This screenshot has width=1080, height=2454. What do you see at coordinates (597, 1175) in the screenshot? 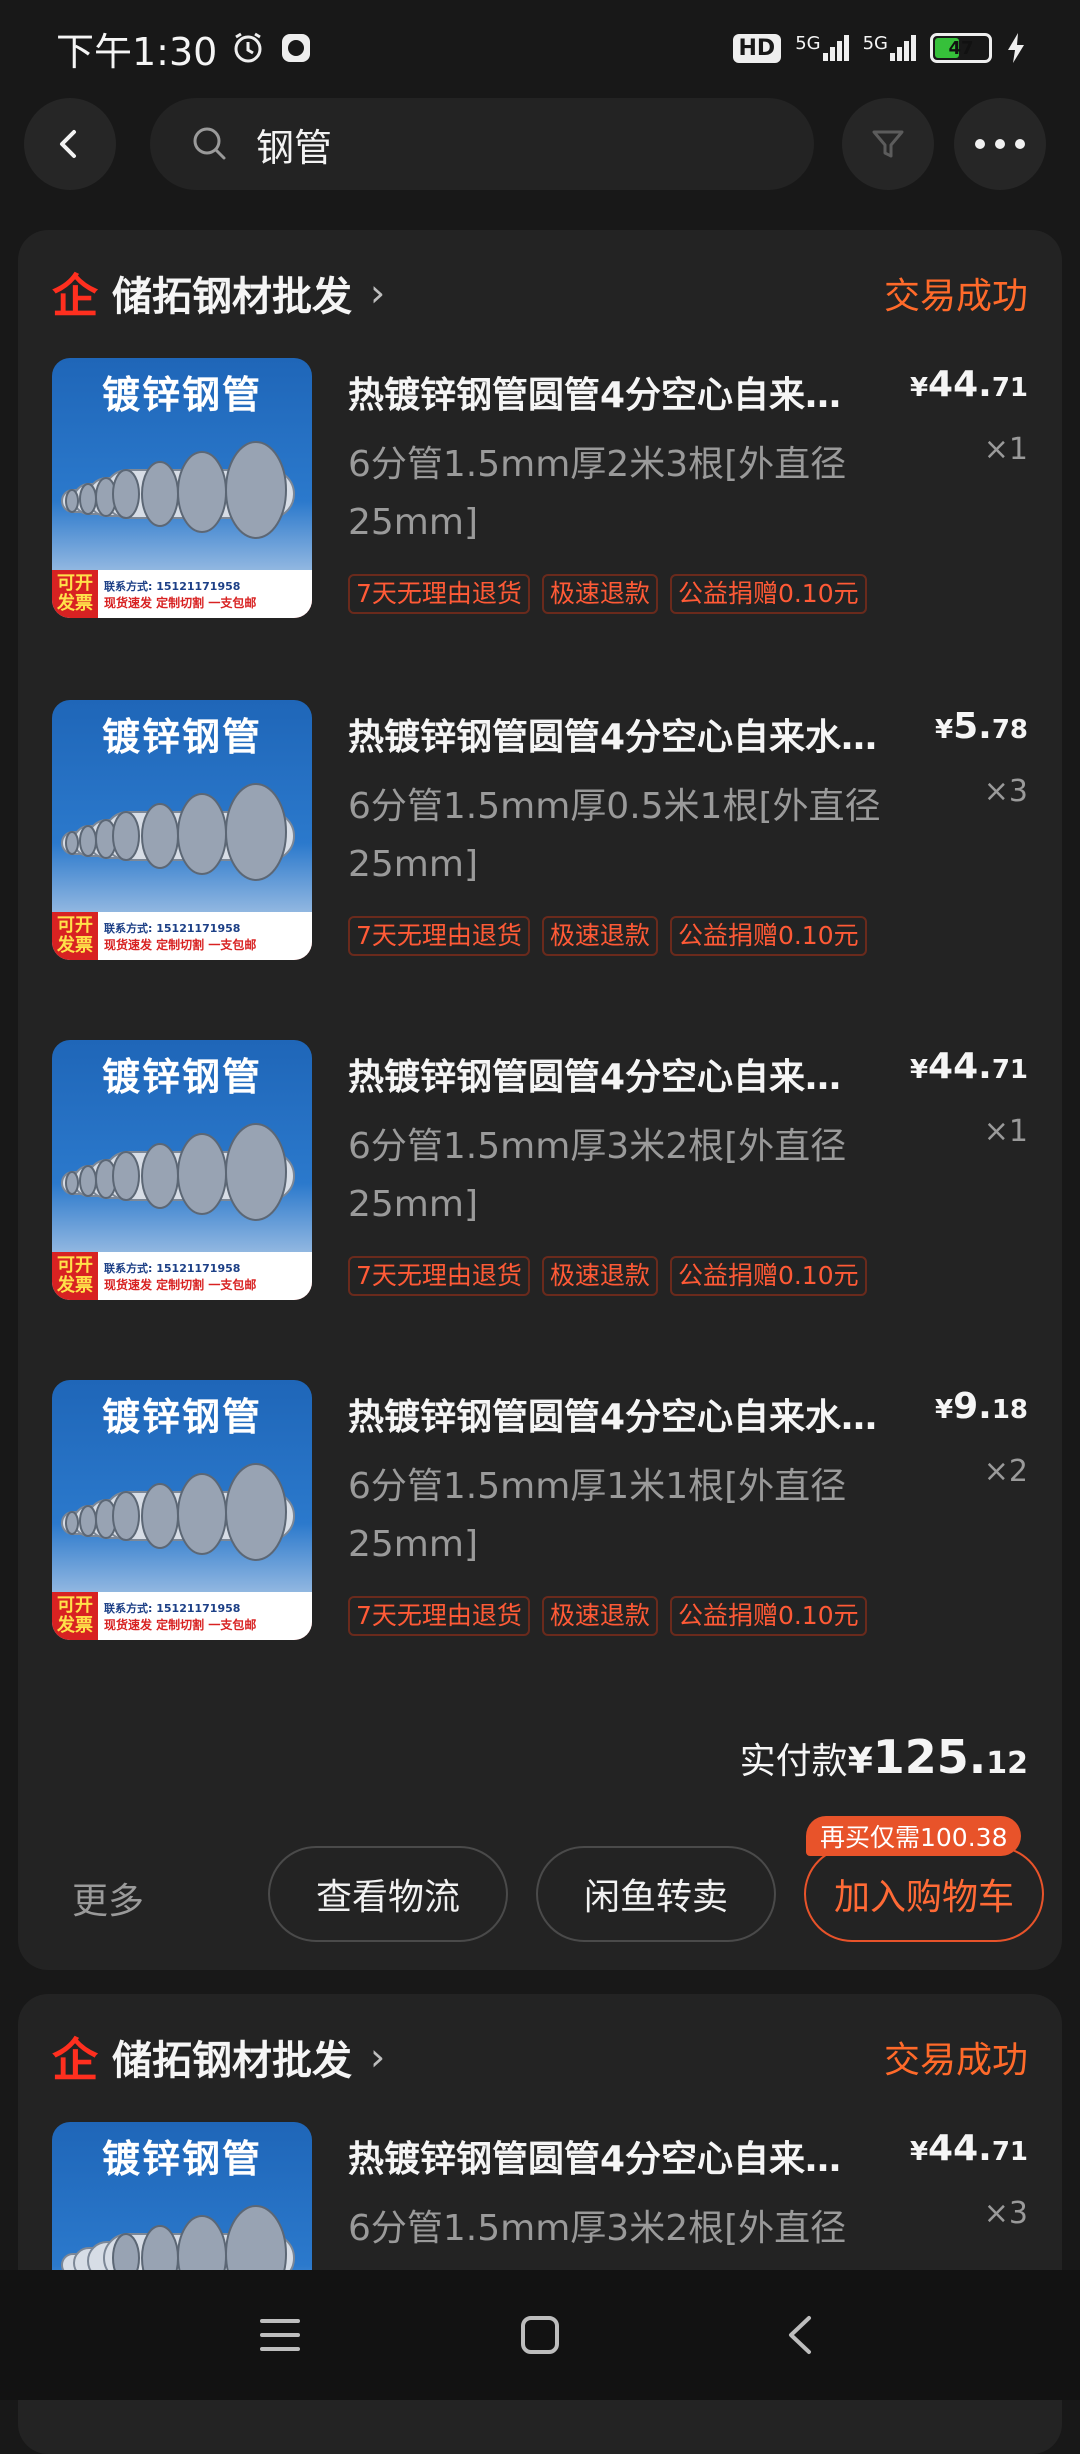
I see `item-spec: 6分管1.5mm厚3米2根[外直径25mm]` at bounding box center [597, 1175].